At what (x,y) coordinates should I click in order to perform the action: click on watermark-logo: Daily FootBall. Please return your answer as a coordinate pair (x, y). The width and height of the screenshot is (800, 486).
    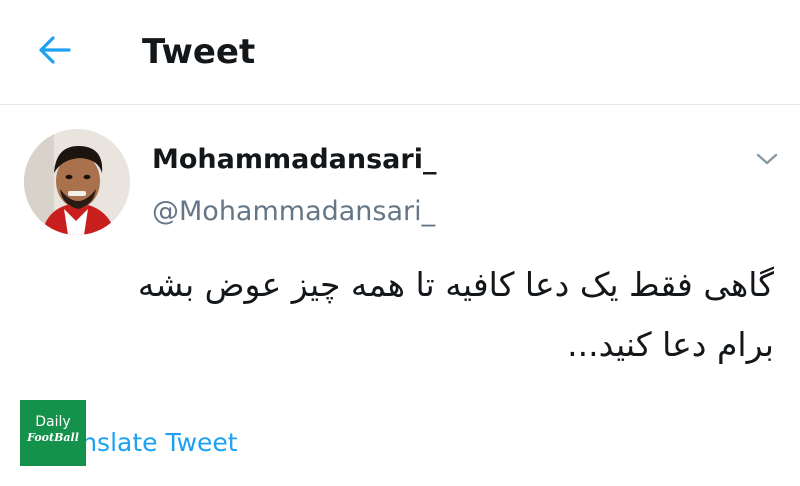
    Looking at the image, I should click on (53, 433).